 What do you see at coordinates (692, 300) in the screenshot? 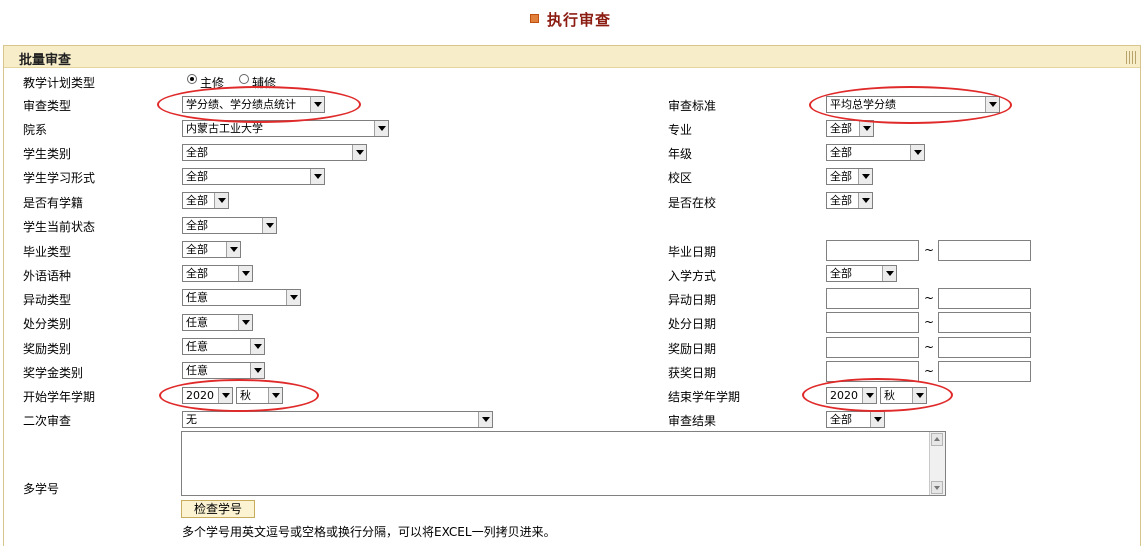
I see `label-change-date: 异动日期` at bounding box center [692, 300].